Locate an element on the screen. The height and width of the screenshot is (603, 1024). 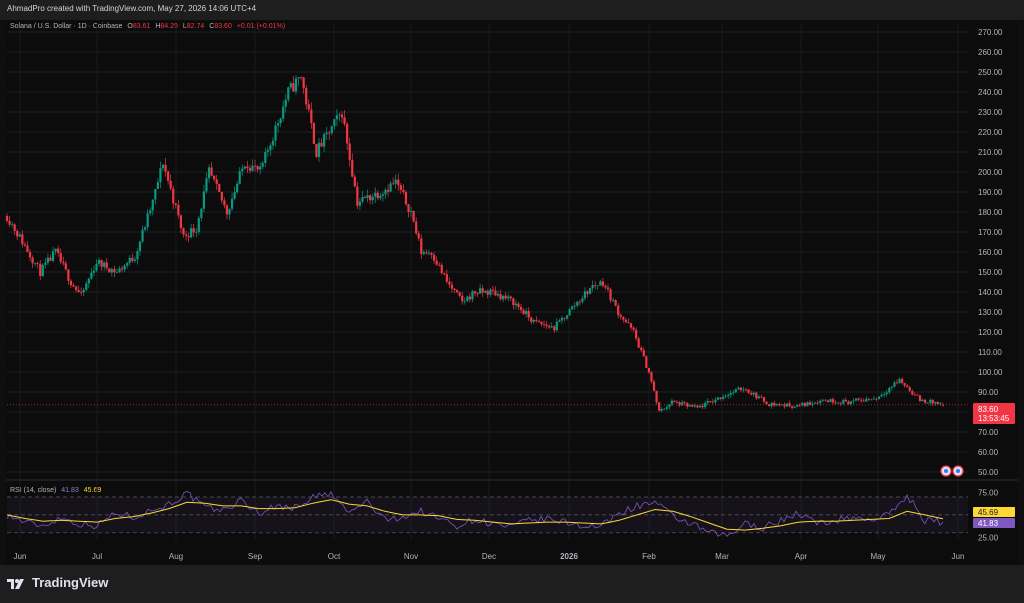
tradingview-logo-text: TradingView is located at coordinates (70, 582).